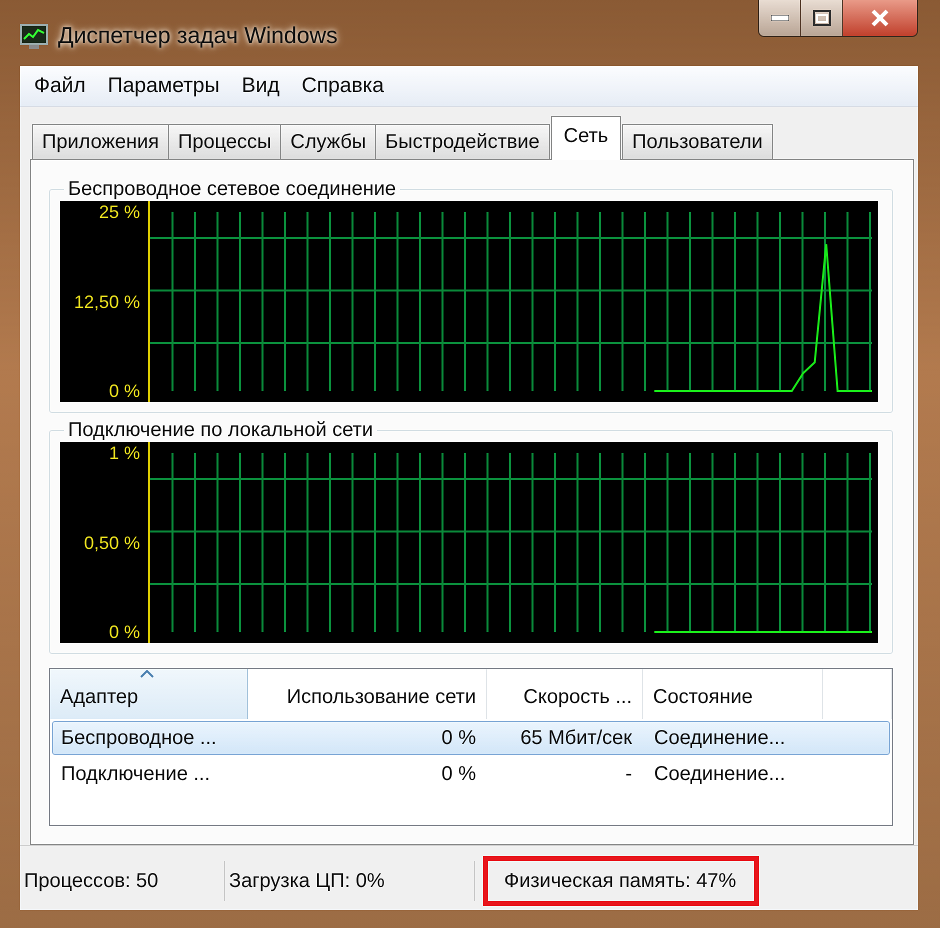  Describe the element at coordinates (262, 86) in the screenshot. I see `menu-item: Вид` at that location.